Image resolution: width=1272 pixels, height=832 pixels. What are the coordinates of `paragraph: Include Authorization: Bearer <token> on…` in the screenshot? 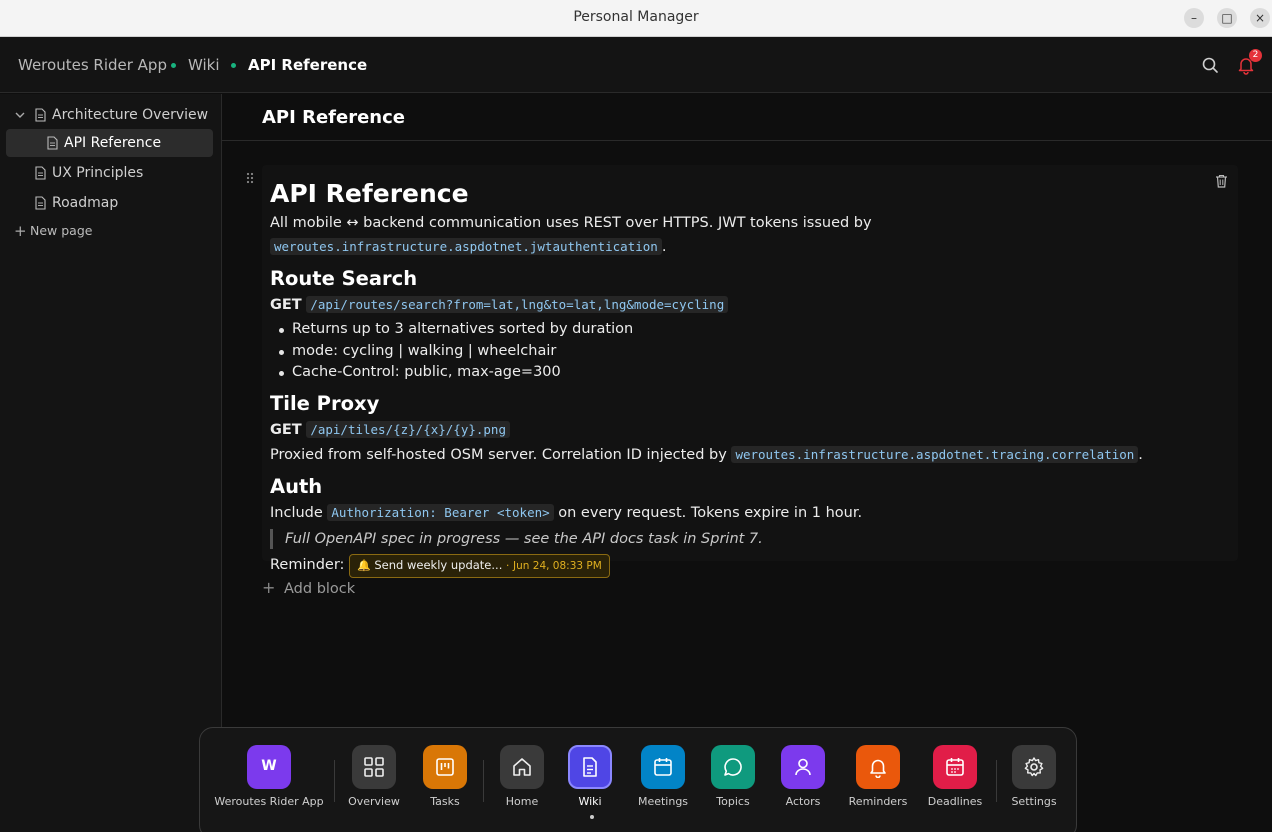 It's located at (750, 513).